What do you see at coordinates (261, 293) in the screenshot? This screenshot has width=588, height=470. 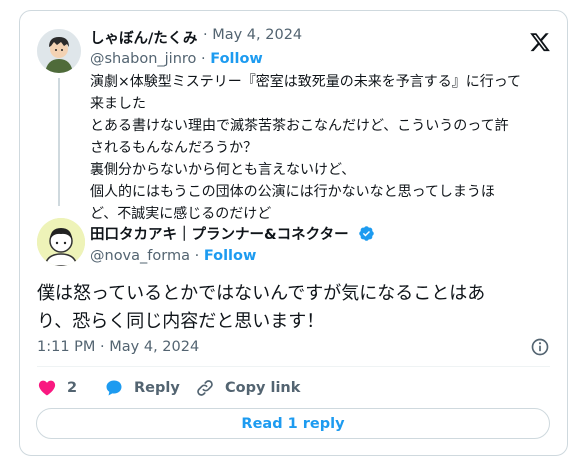 I see `reply-text-line: 僕は怒っているとかではないんですが気になることはあ` at bounding box center [261, 293].